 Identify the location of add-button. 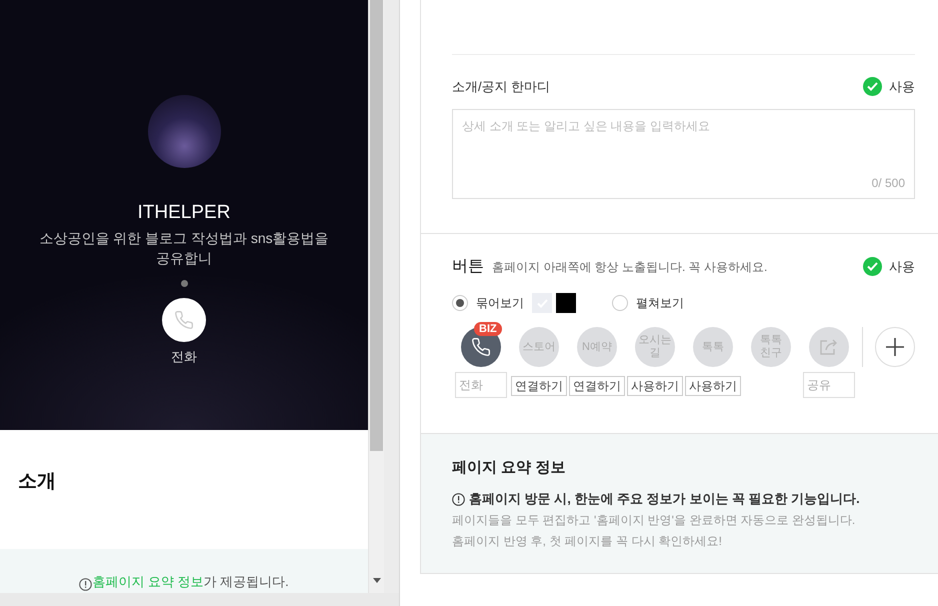
(895, 347).